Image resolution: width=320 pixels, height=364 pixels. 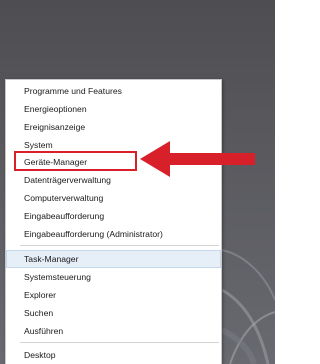 I want to click on menu-item-explorer: Explorer, so click(x=113, y=295).